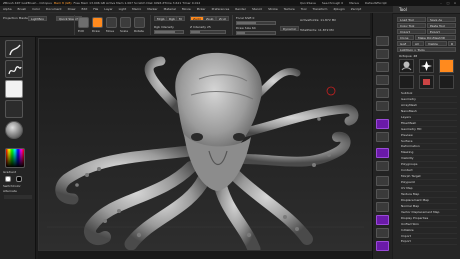 This screenshot has width=460, height=259. What do you see at coordinates (180, 18) in the screenshot?
I see `m-button: M` at bounding box center [180, 18].